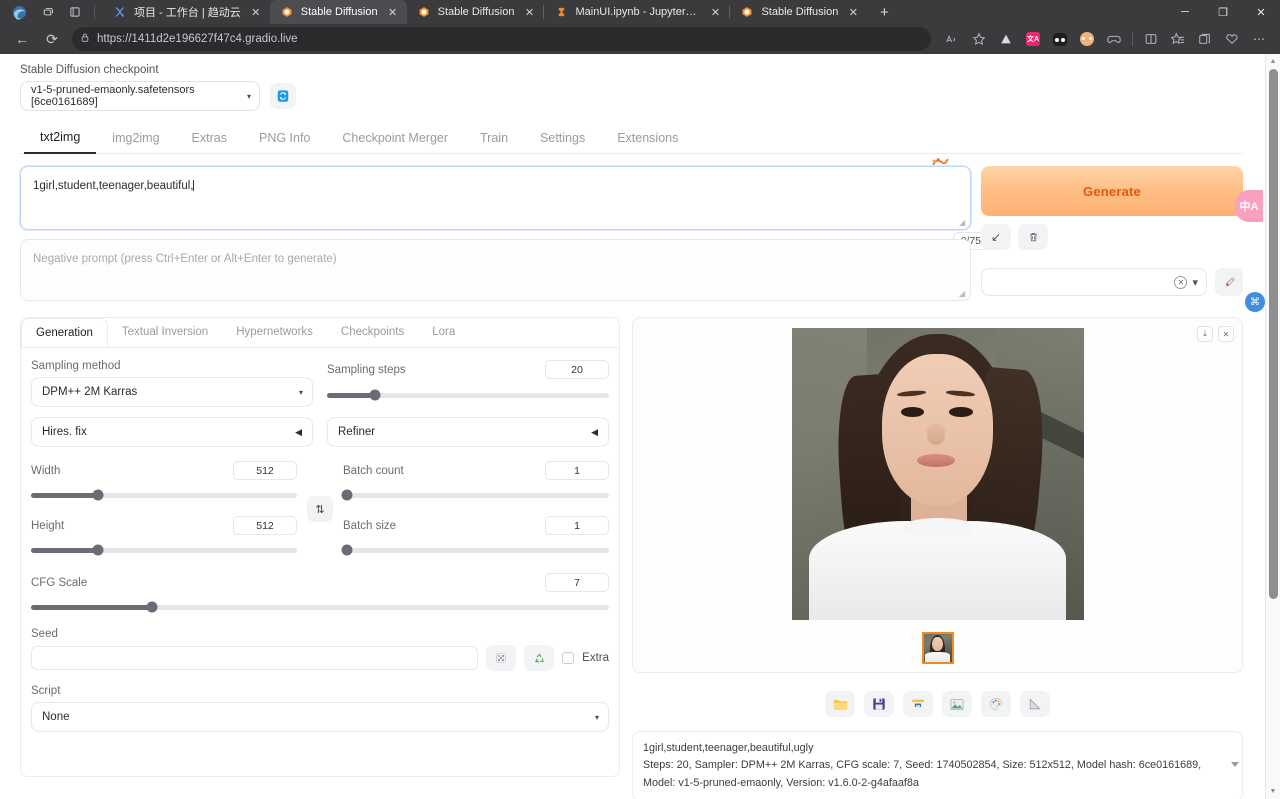 The width and height of the screenshot is (1280, 799). I want to click on browser-tab-2: Stable Diffusion ✕, so click(475, 12).